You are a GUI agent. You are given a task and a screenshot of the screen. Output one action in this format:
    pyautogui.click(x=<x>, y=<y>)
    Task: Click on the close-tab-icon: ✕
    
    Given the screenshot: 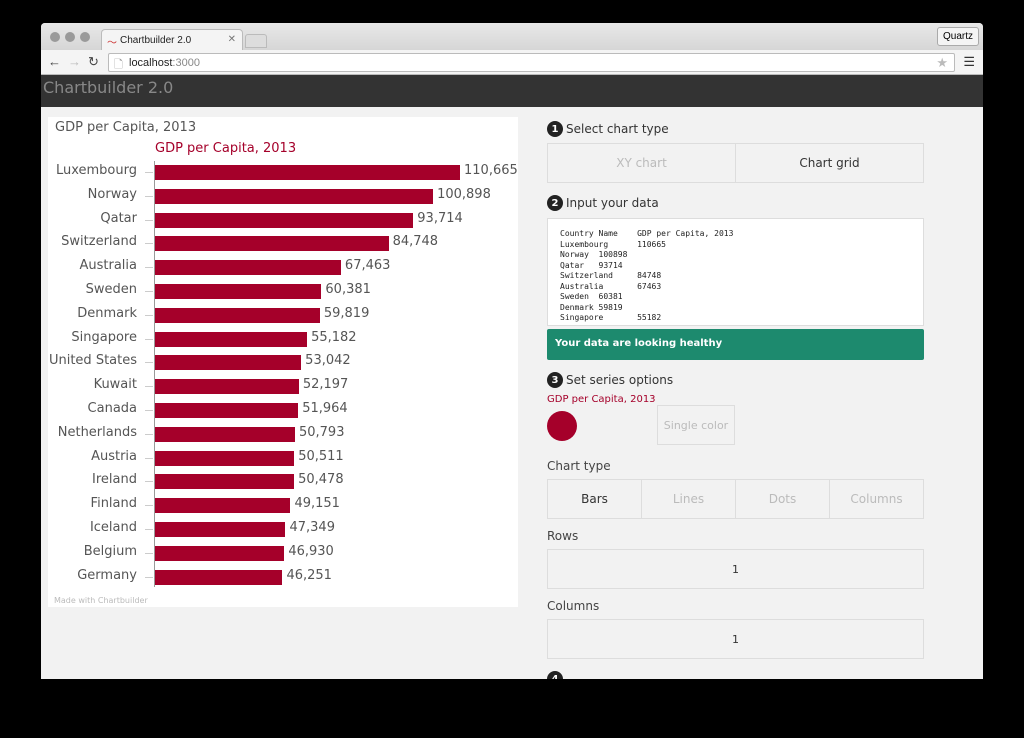 What is the action you would take?
    pyautogui.click(x=232, y=39)
    